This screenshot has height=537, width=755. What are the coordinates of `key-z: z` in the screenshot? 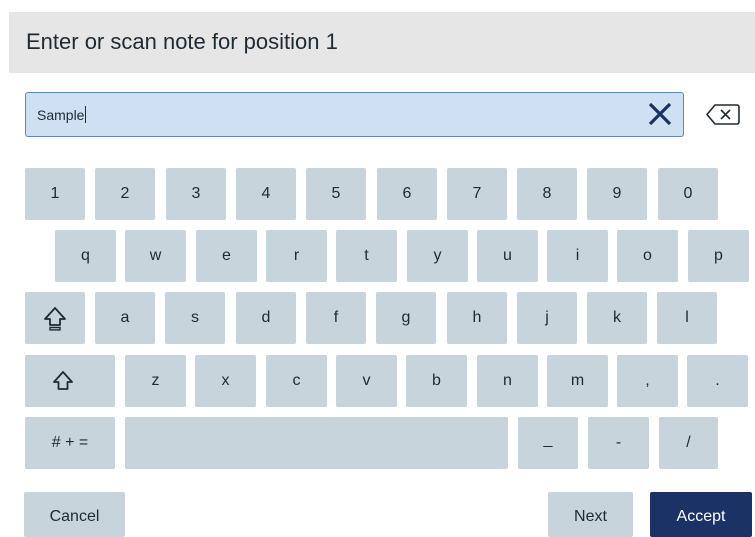 It's located at (155, 381).